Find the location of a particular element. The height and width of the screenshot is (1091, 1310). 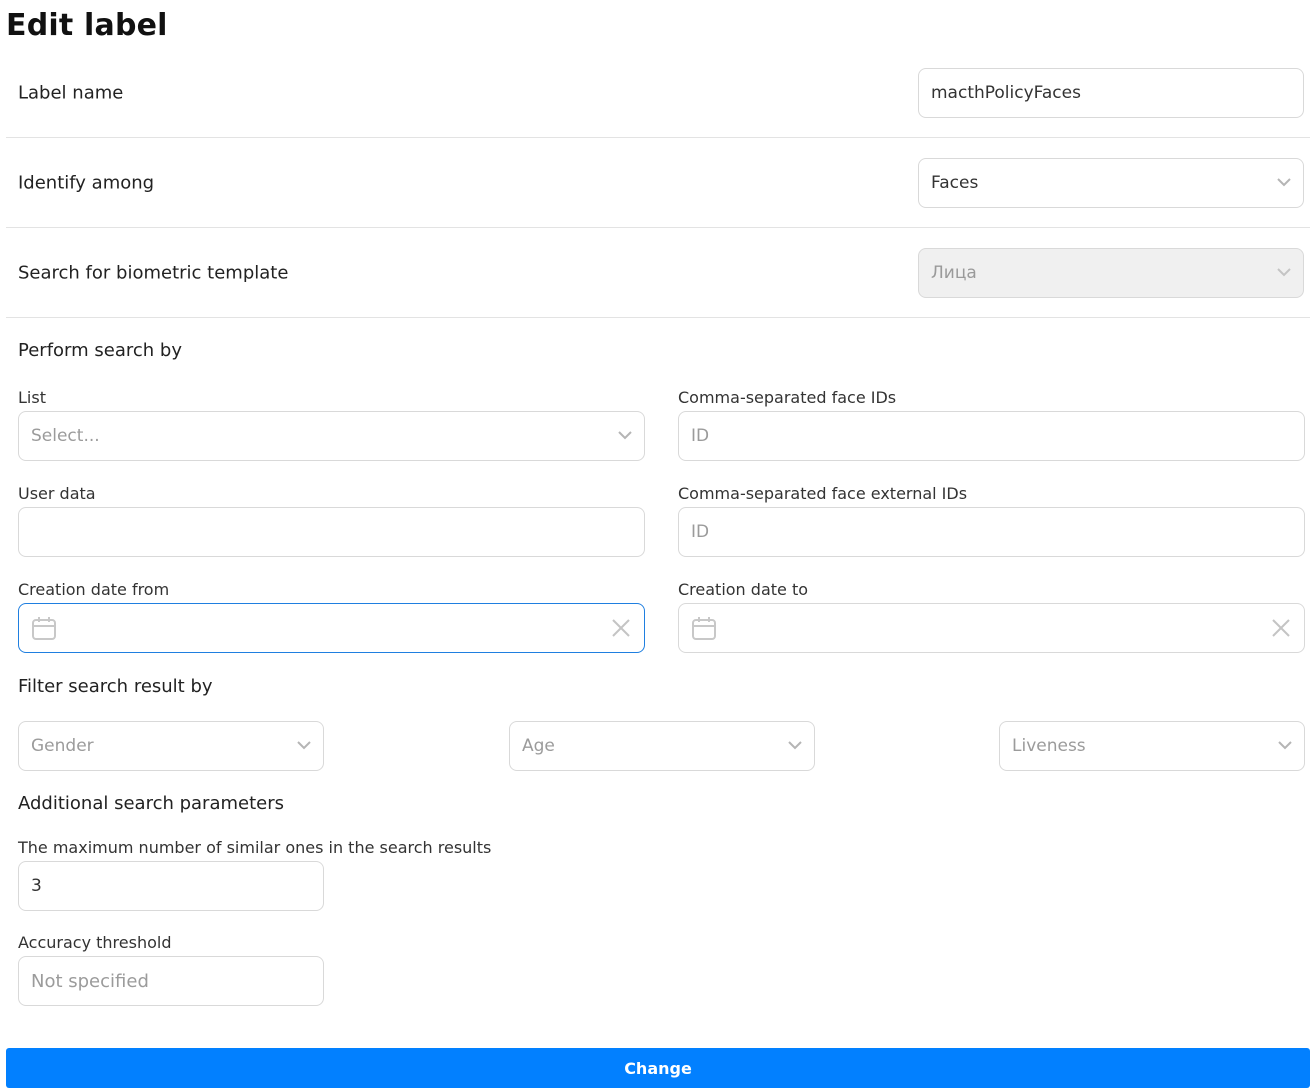

user-data-label: User data is located at coordinates (57, 493).